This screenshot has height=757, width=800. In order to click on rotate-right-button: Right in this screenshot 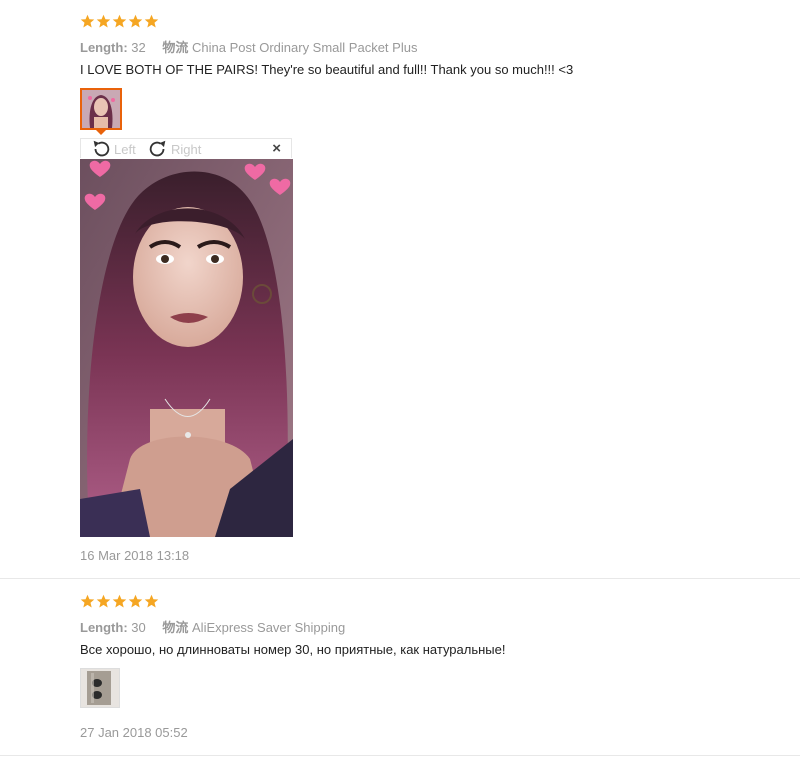, I will do `click(174, 149)`.